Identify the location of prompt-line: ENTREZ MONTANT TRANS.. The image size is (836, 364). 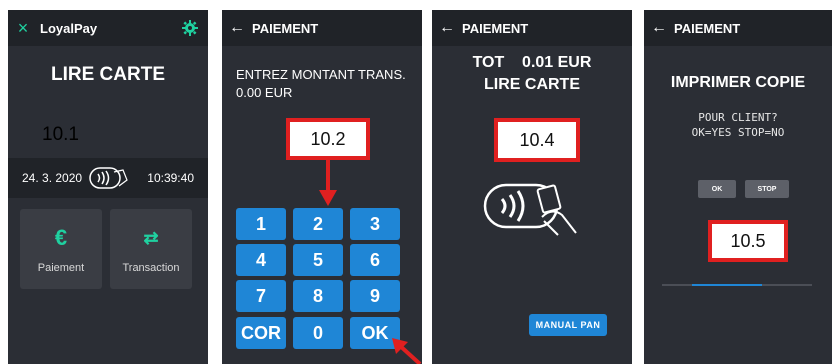
(321, 74).